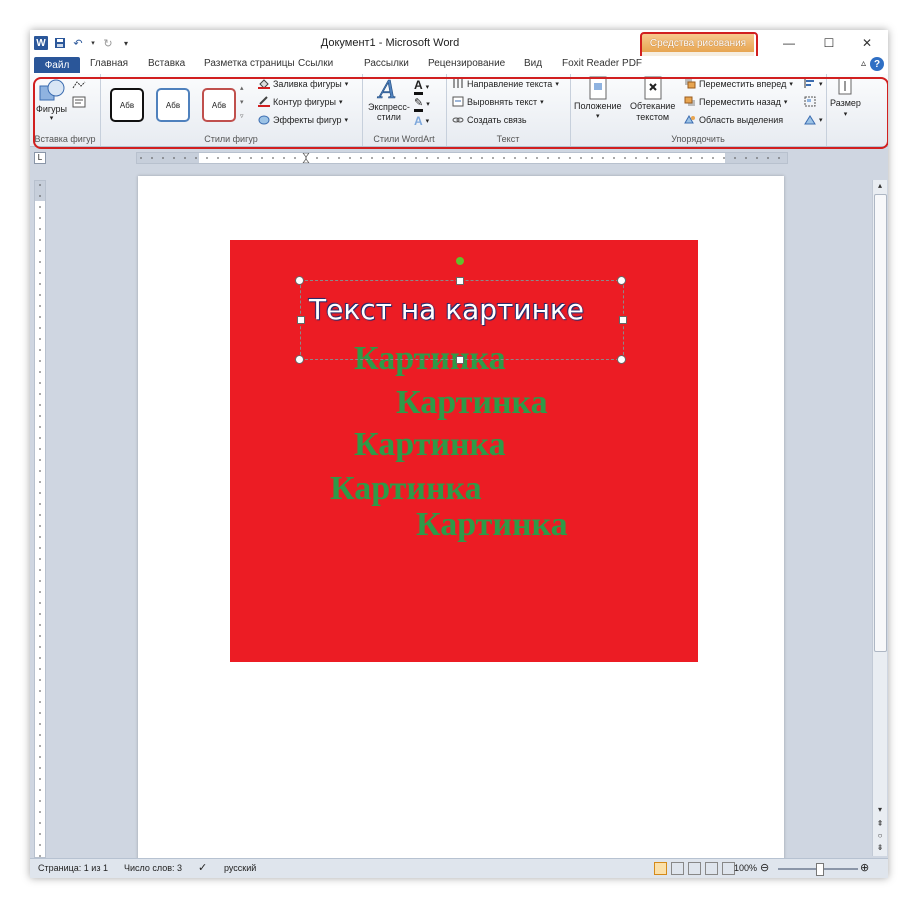 The width and height of the screenshot is (920, 910). Describe the element at coordinates (153, 868) in the screenshot. I see `word-count: Число слов: 3` at that location.